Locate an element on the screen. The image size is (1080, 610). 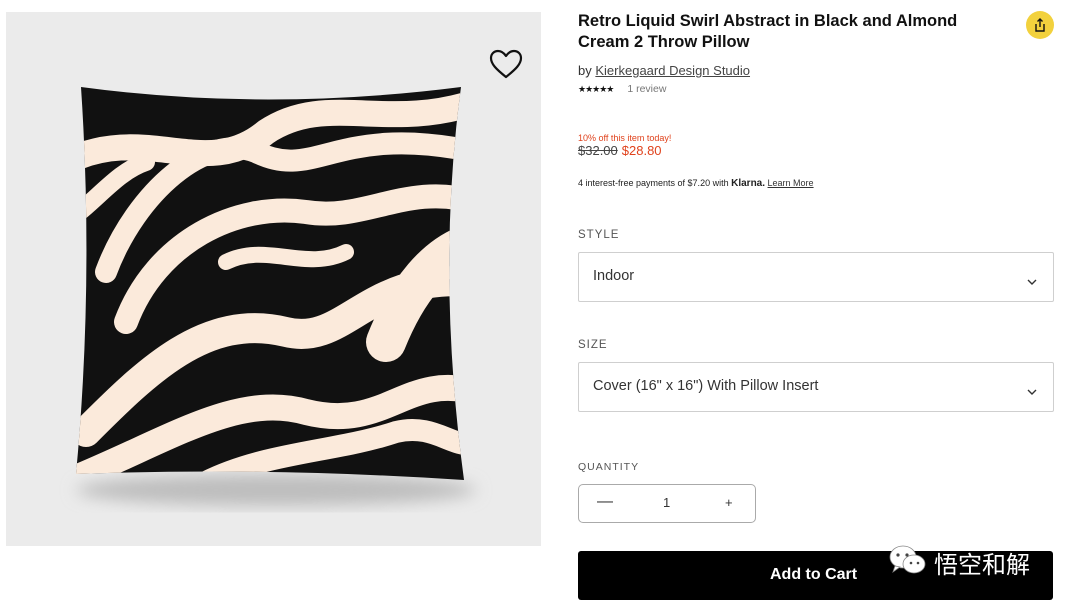
quantity-value: 1 is located at coordinates (666, 502).